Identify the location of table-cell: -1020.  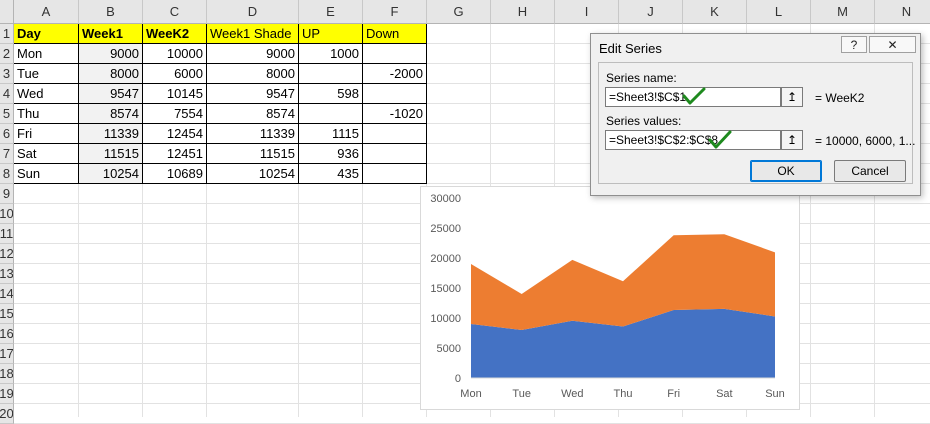
(395, 114).